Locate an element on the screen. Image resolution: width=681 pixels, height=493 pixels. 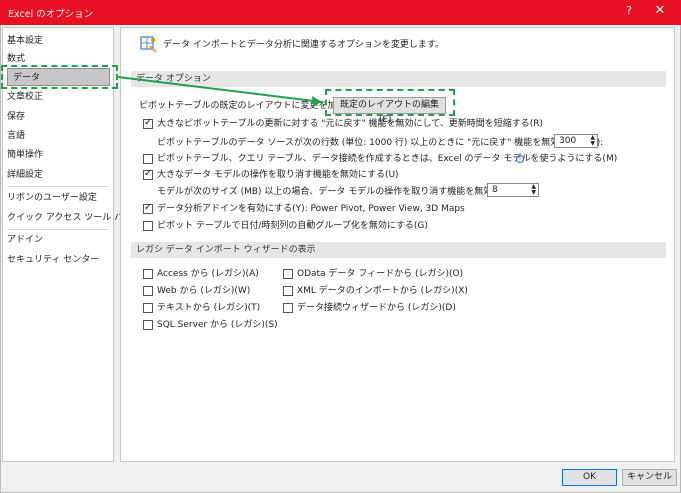
annotation-arrow is located at coordinates (220, 91).